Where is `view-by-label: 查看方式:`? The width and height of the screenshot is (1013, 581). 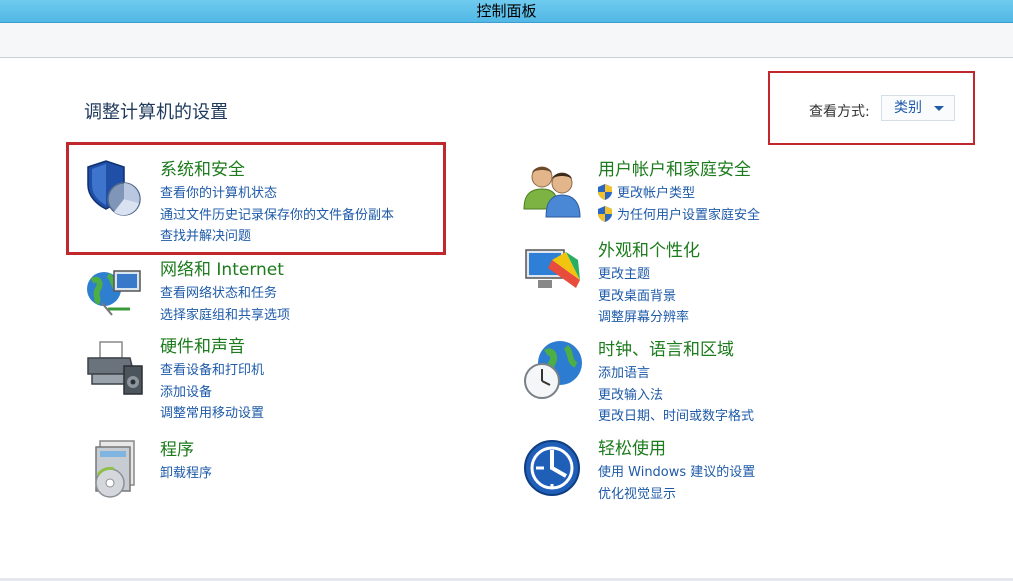 view-by-label: 查看方式: is located at coordinates (839, 112).